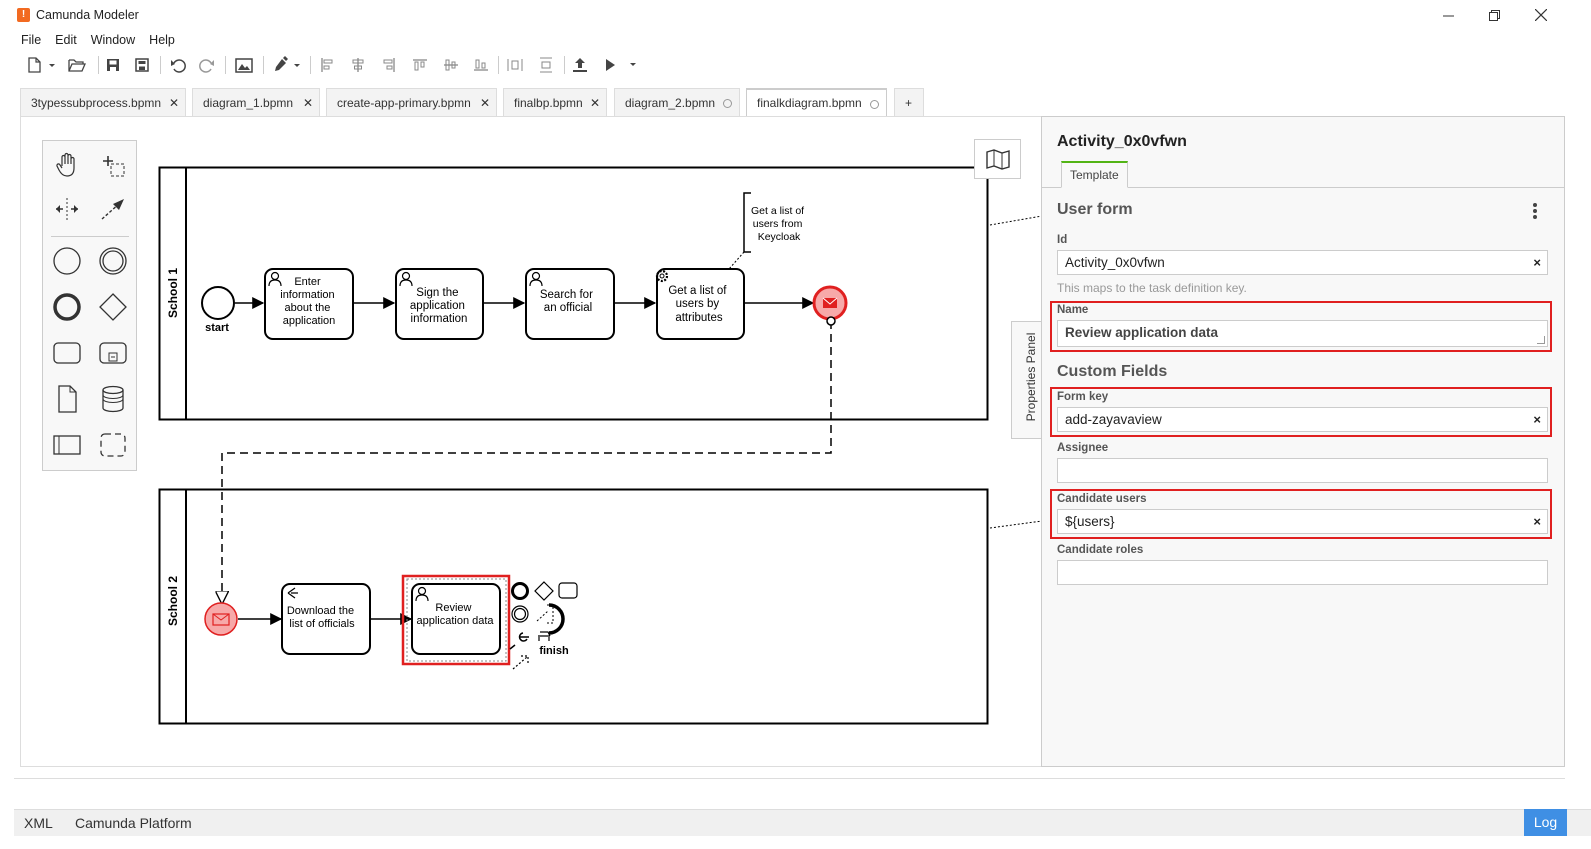 This screenshot has height=849, width=1591. What do you see at coordinates (67, 399) in the screenshot?
I see `data-object-icon` at bounding box center [67, 399].